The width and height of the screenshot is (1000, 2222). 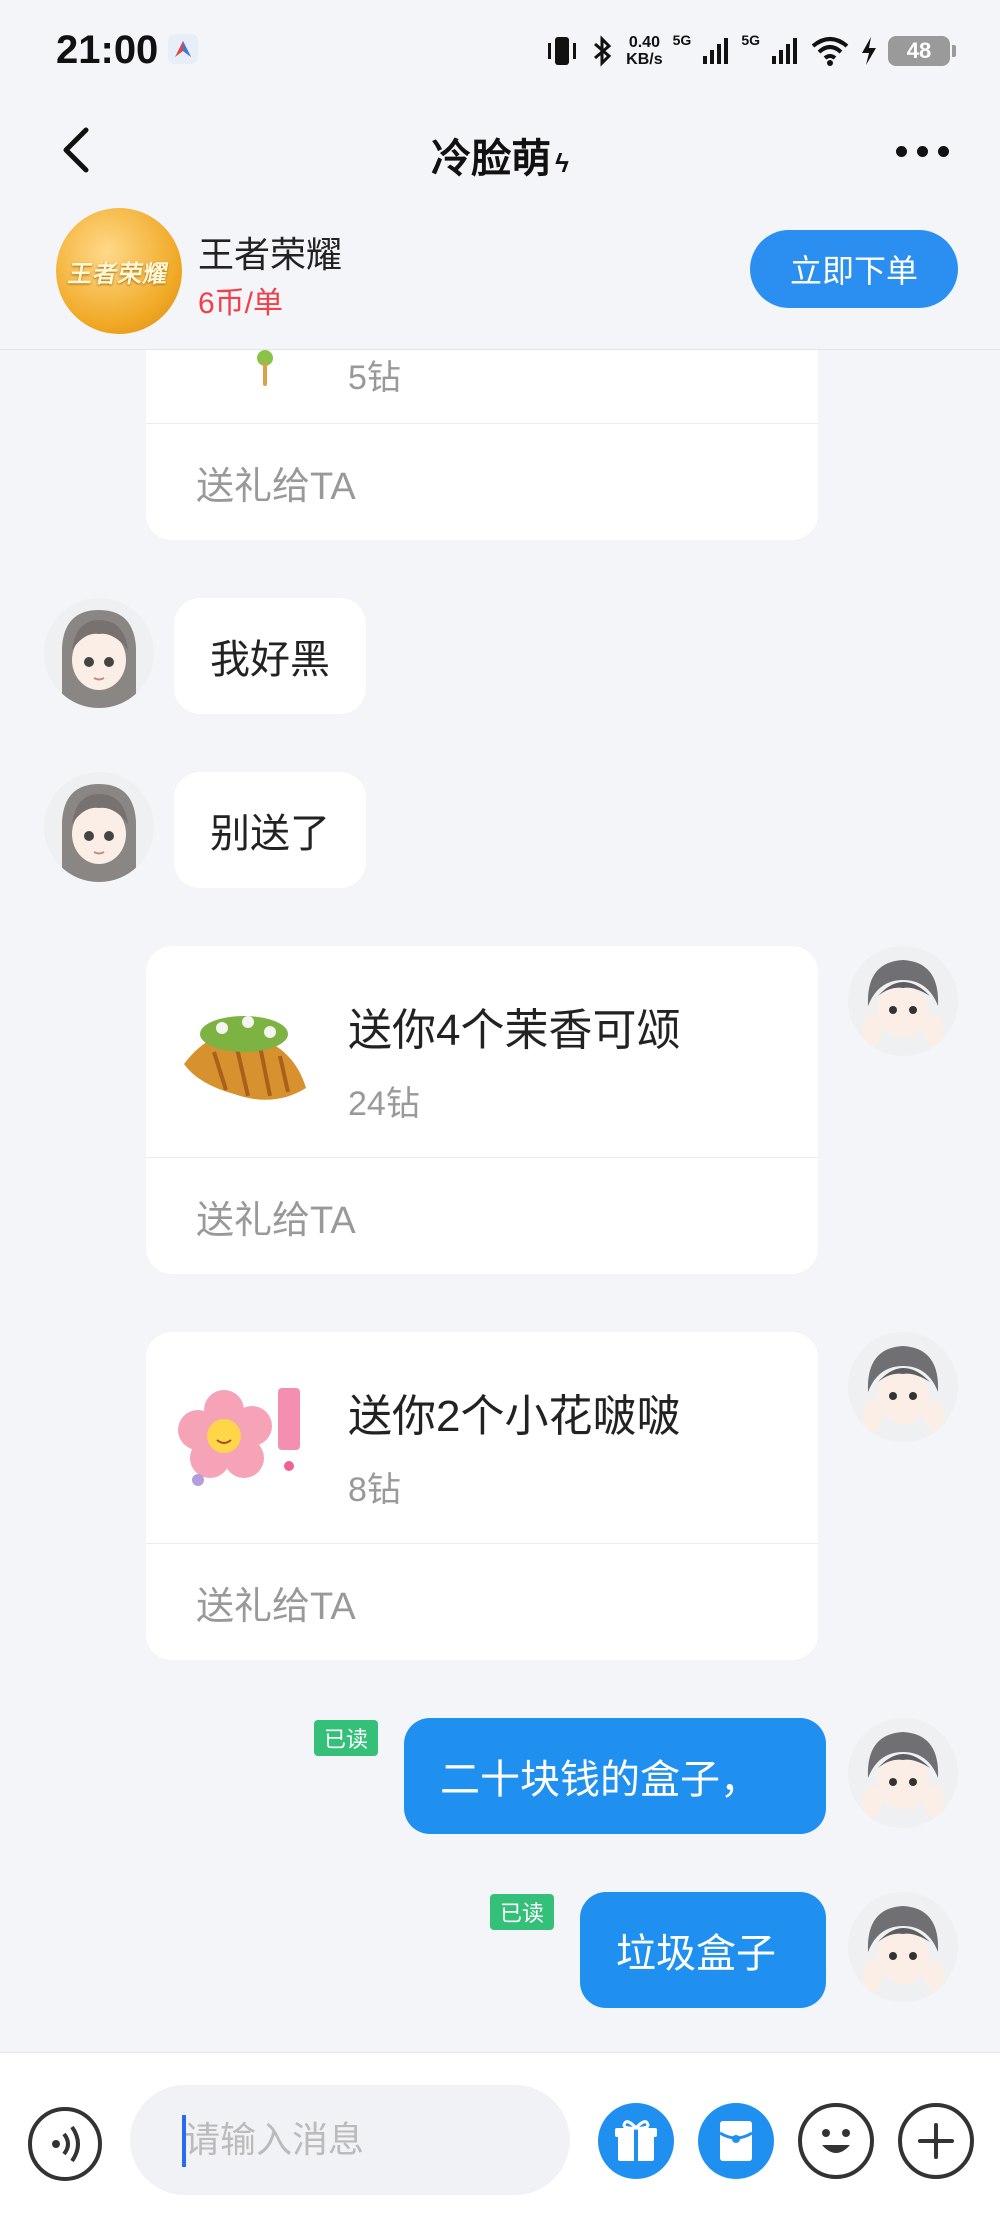 I want to click on more-actions-button, so click(x=936, y=2141).